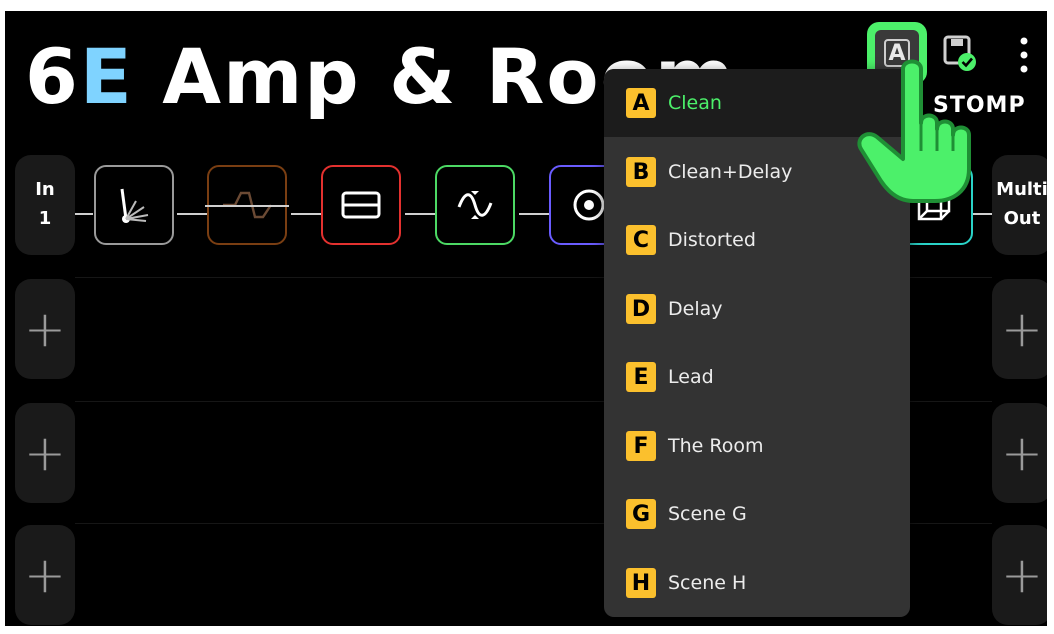 This screenshot has width=1054, height=634. Describe the element at coordinates (1021, 190) in the screenshot. I see `output-label: Multi` at that location.